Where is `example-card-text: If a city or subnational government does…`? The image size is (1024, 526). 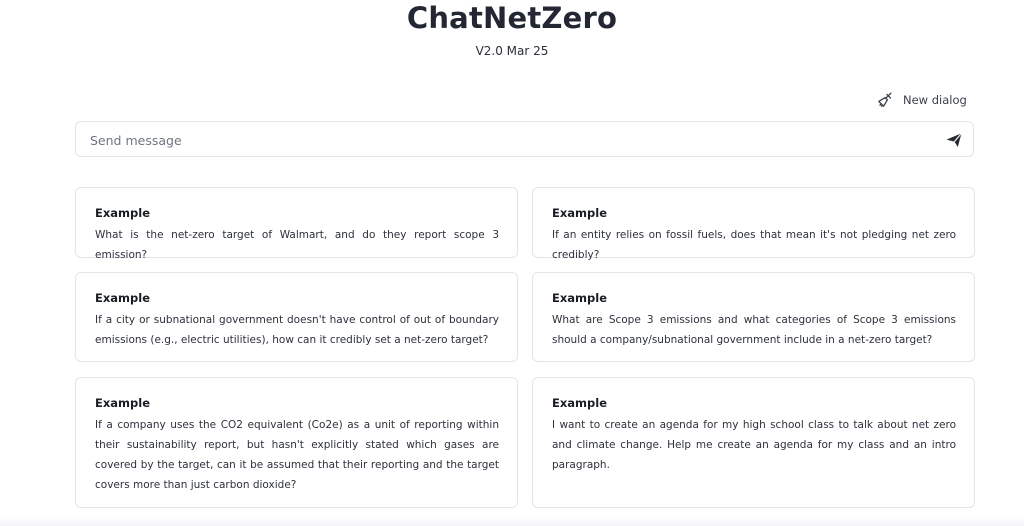 example-card-text: If a city or subnational government does… is located at coordinates (297, 330).